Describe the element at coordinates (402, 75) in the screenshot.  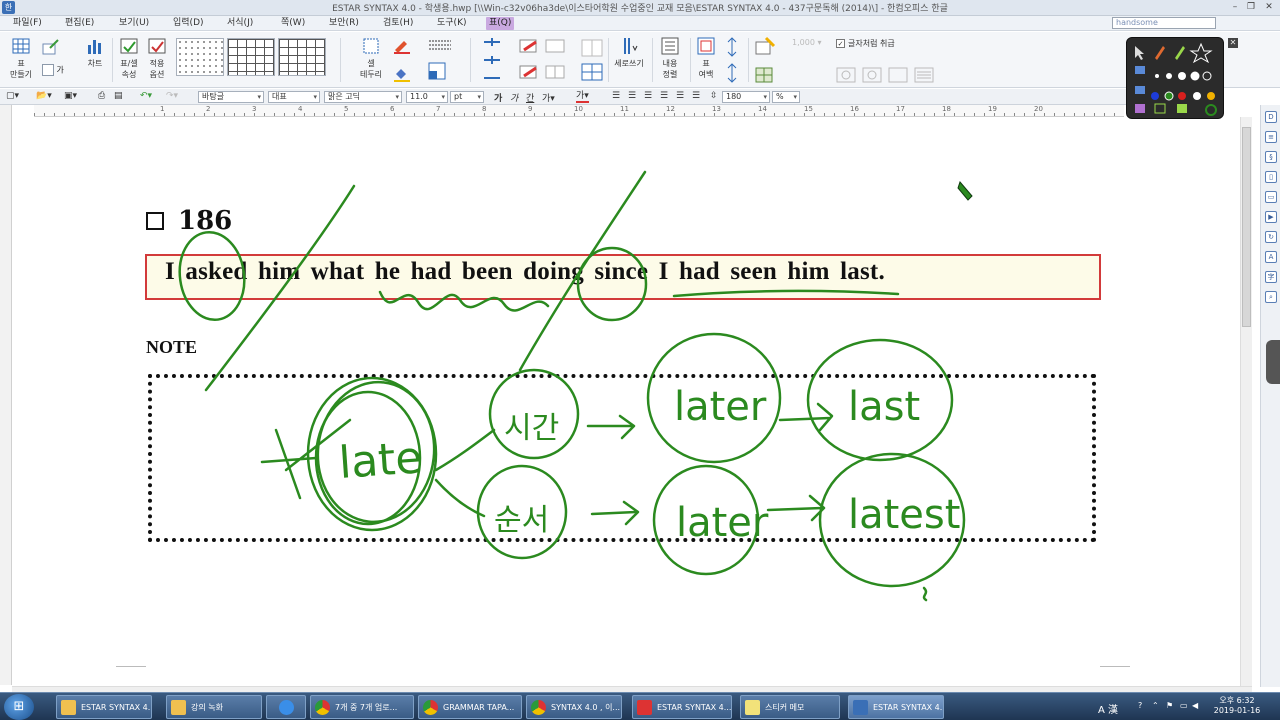
I see `fill-color-icon` at that location.